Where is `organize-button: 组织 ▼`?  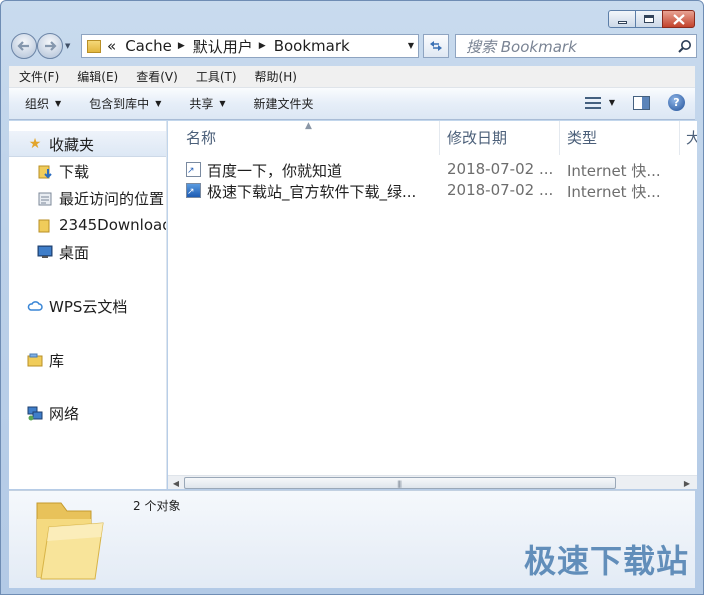
organize-button: 组织 ▼ is located at coordinates (42, 103).